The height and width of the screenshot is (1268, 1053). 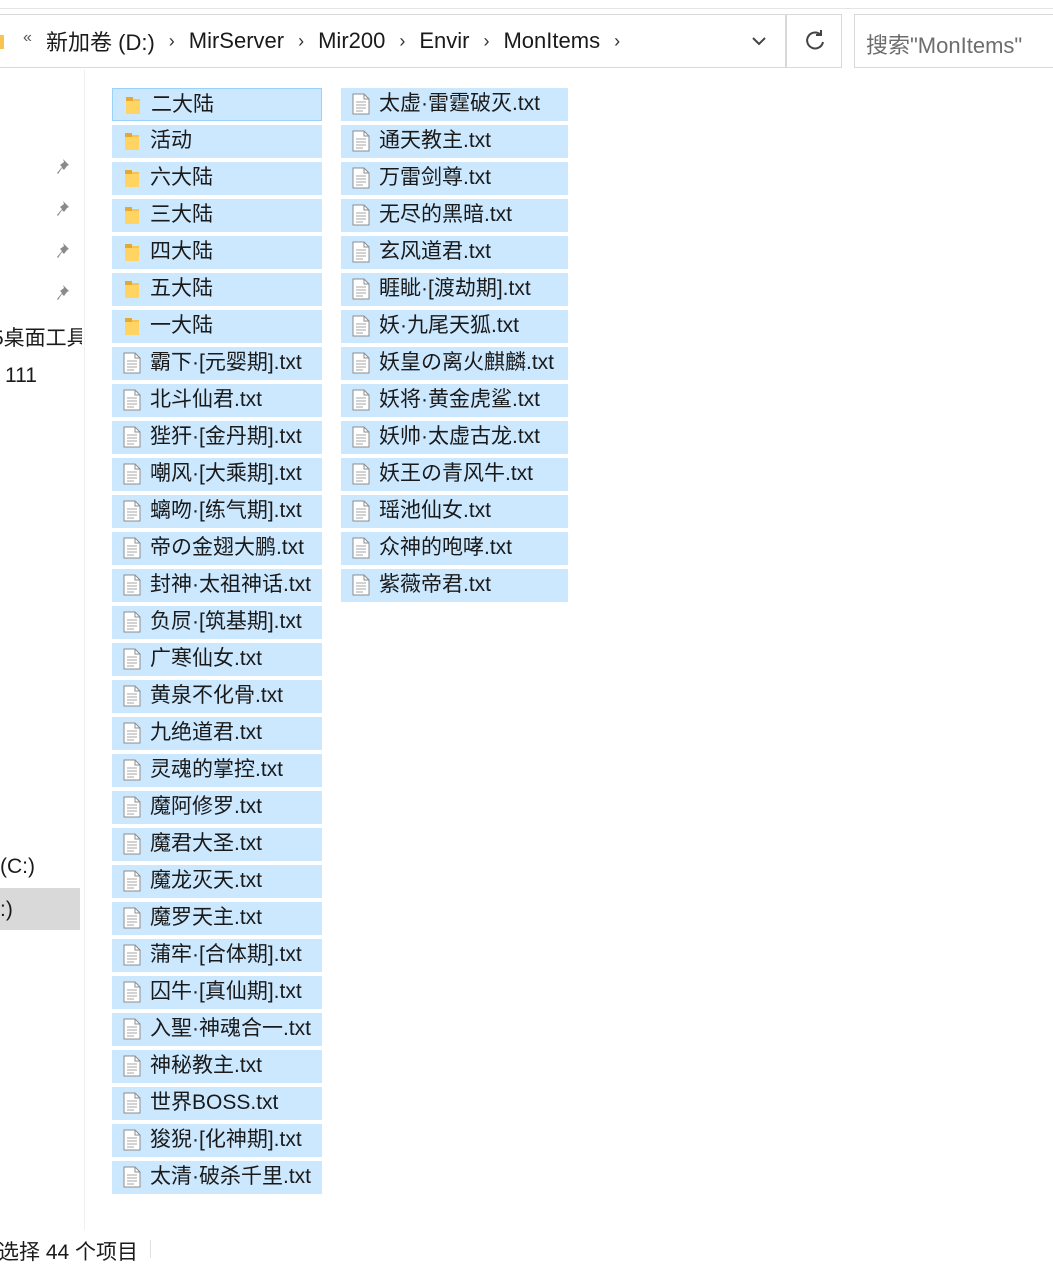 I want to click on item-name: 囚牛·[真仙期].txt, so click(x=226, y=991).